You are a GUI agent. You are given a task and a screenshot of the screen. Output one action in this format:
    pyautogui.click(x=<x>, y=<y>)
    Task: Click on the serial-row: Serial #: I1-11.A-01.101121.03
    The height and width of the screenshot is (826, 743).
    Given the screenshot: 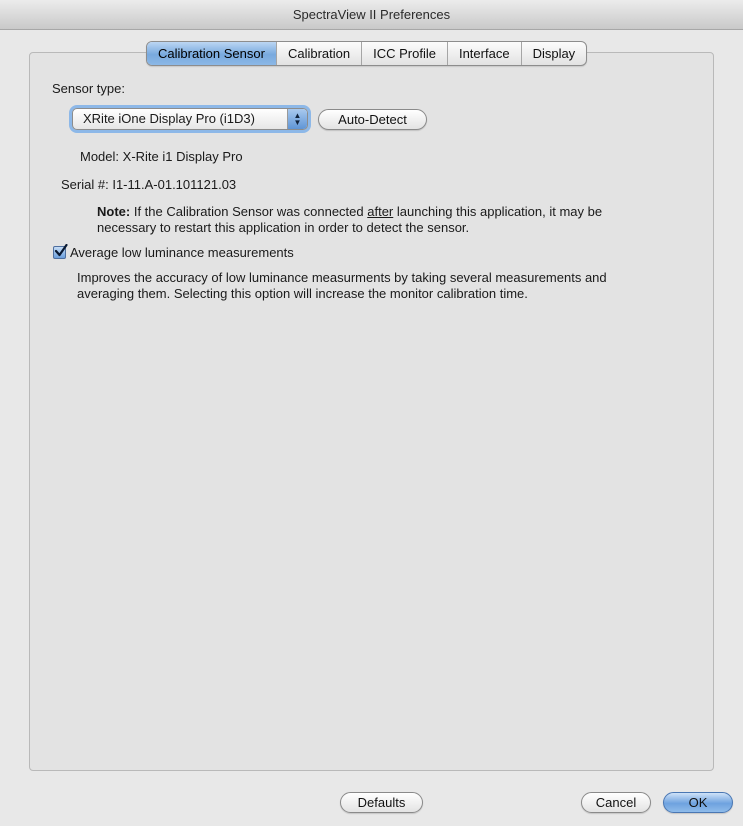 What is the action you would take?
    pyautogui.click(x=148, y=184)
    